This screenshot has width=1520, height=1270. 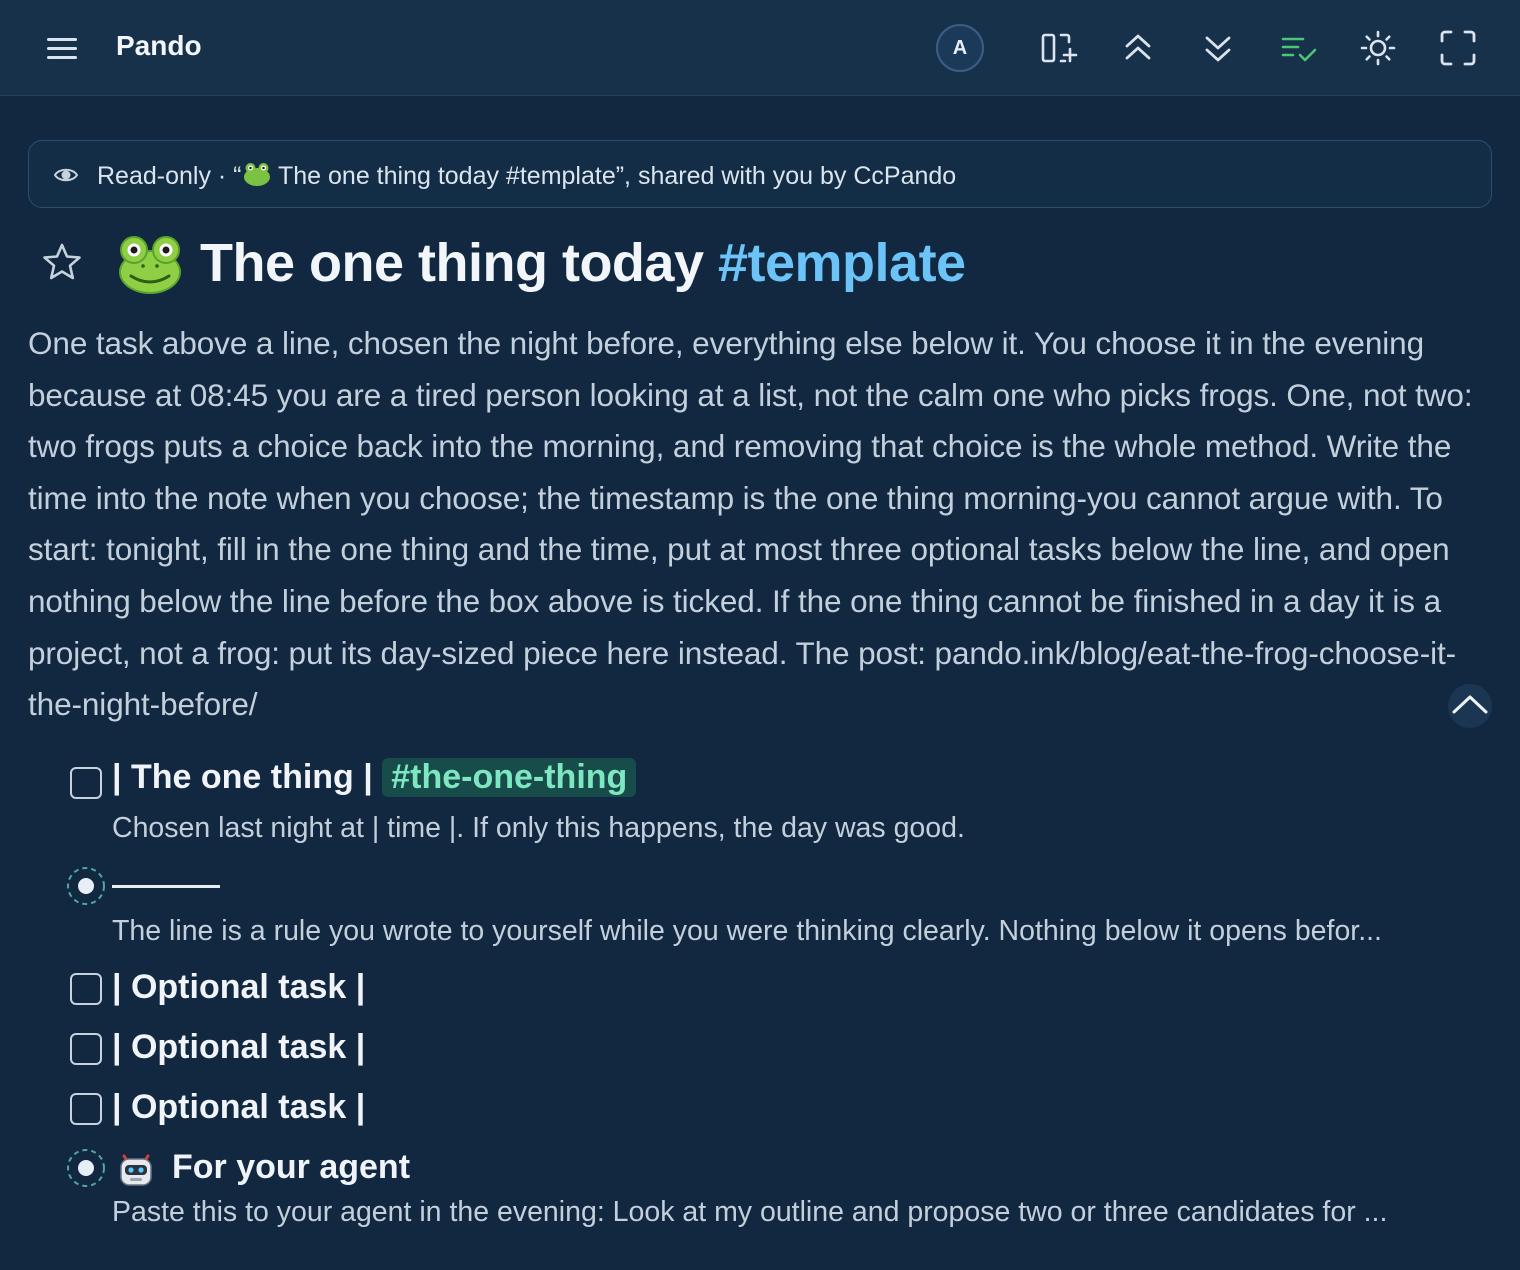 I want to click on sun-icon, so click(x=1378, y=48).